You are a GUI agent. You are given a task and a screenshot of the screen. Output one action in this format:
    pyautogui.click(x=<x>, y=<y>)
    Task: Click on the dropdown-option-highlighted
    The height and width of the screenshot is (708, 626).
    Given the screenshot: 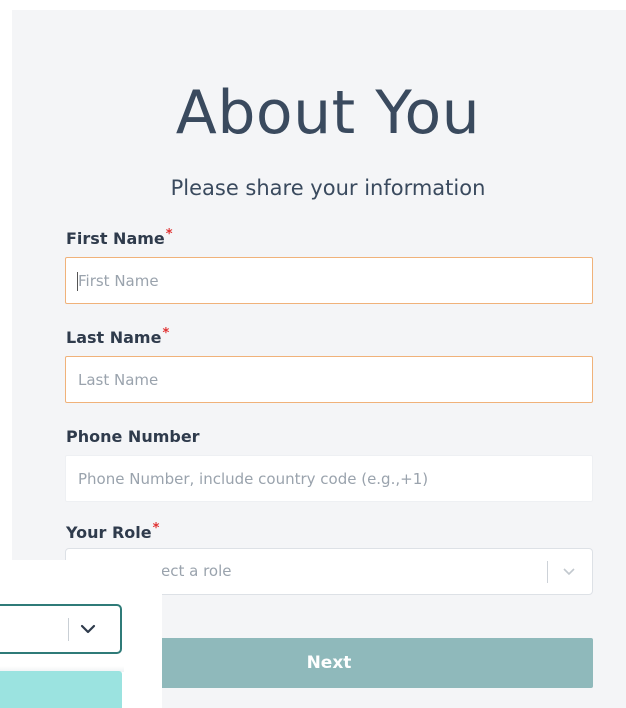 What is the action you would take?
    pyautogui.click(x=61, y=689)
    